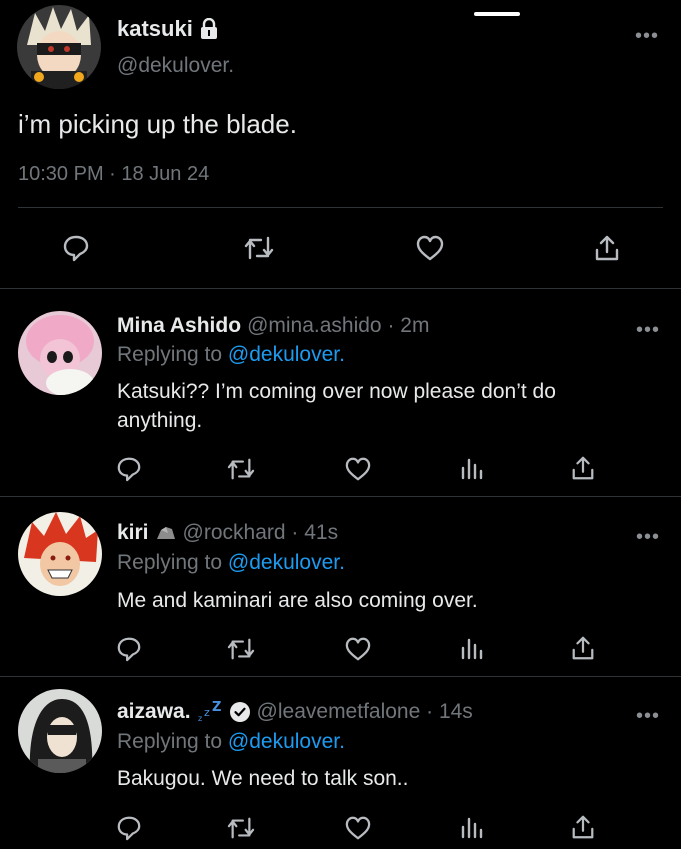 The image size is (681, 849). What do you see at coordinates (365, 712) in the screenshot?
I see `reply-handle-time: @leavemetfalone · 14s` at bounding box center [365, 712].